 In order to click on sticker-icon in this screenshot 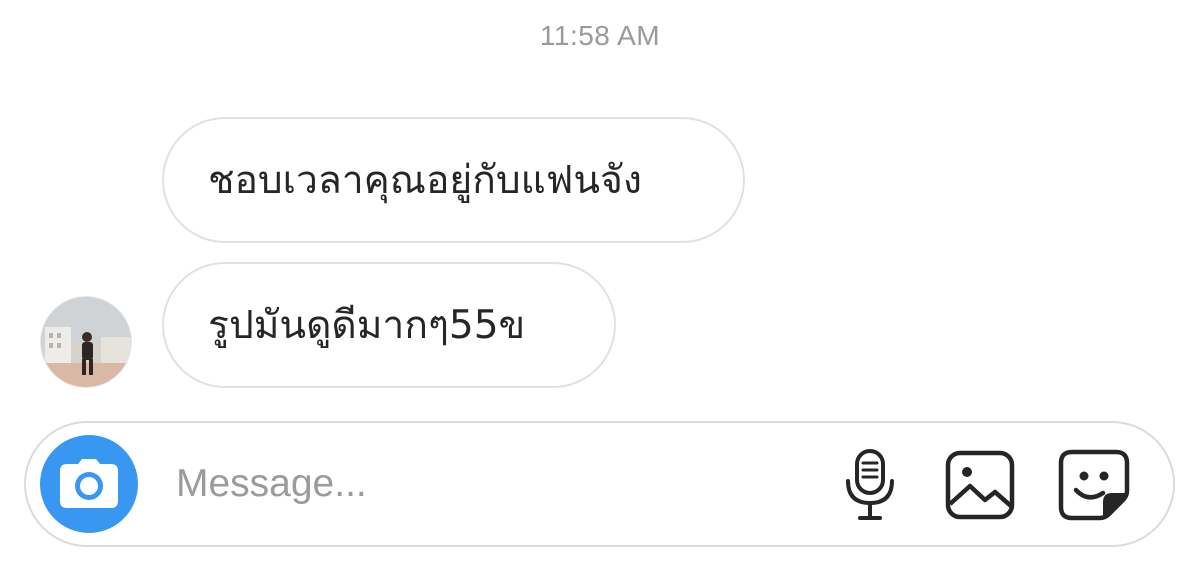, I will do `click(1094, 485)`.